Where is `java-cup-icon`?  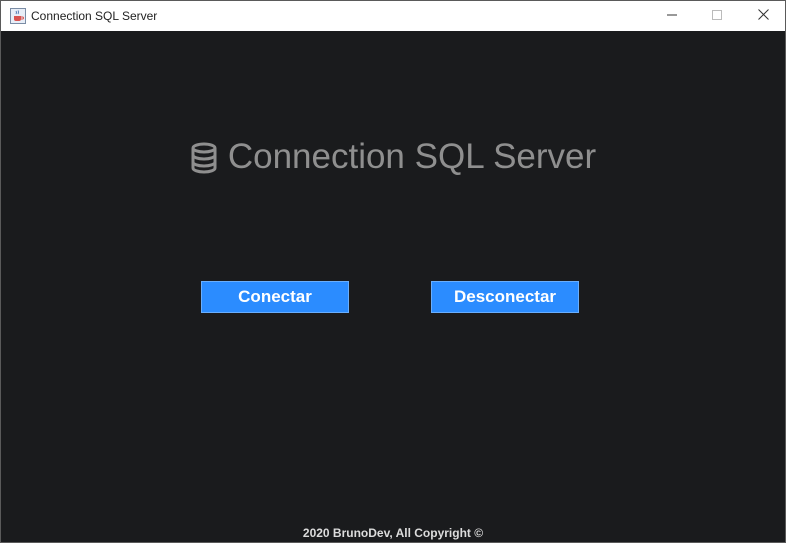 java-cup-icon is located at coordinates (18, 16).